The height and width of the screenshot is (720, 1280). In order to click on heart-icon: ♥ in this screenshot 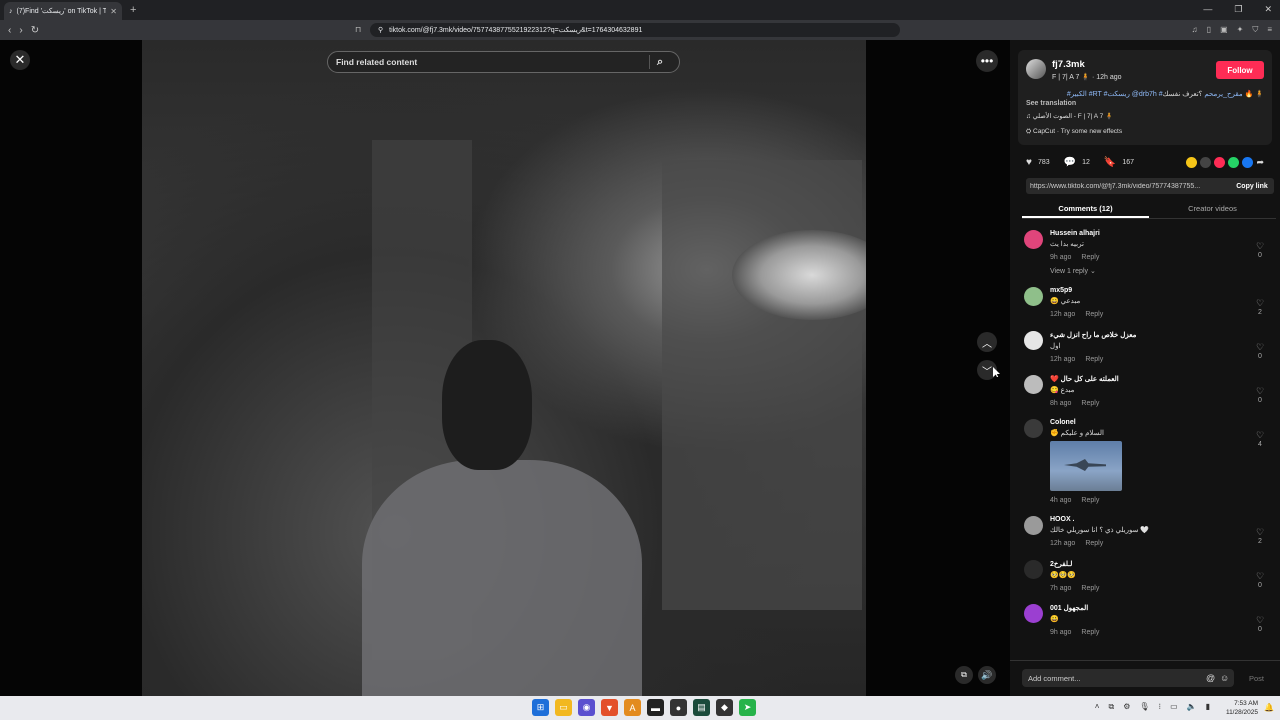, I will do `click(1029, 162)`.